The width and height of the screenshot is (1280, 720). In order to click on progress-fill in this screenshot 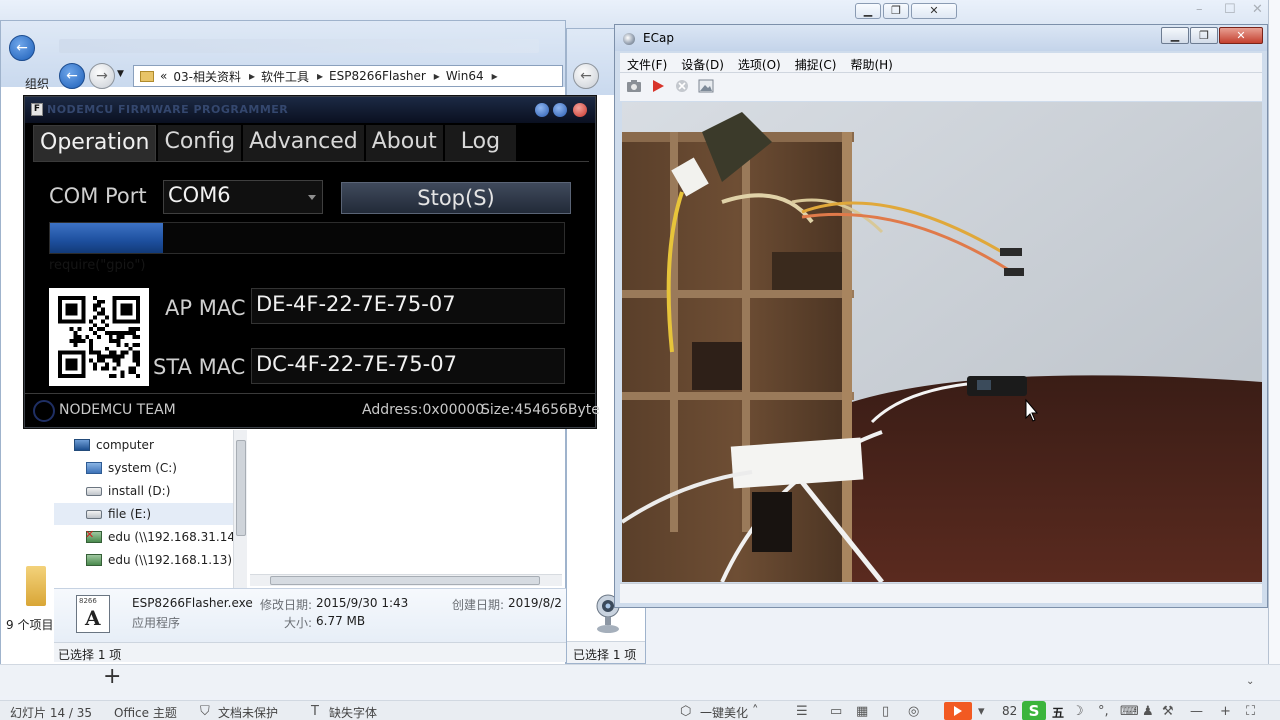, I will do `click(107, 238)`.